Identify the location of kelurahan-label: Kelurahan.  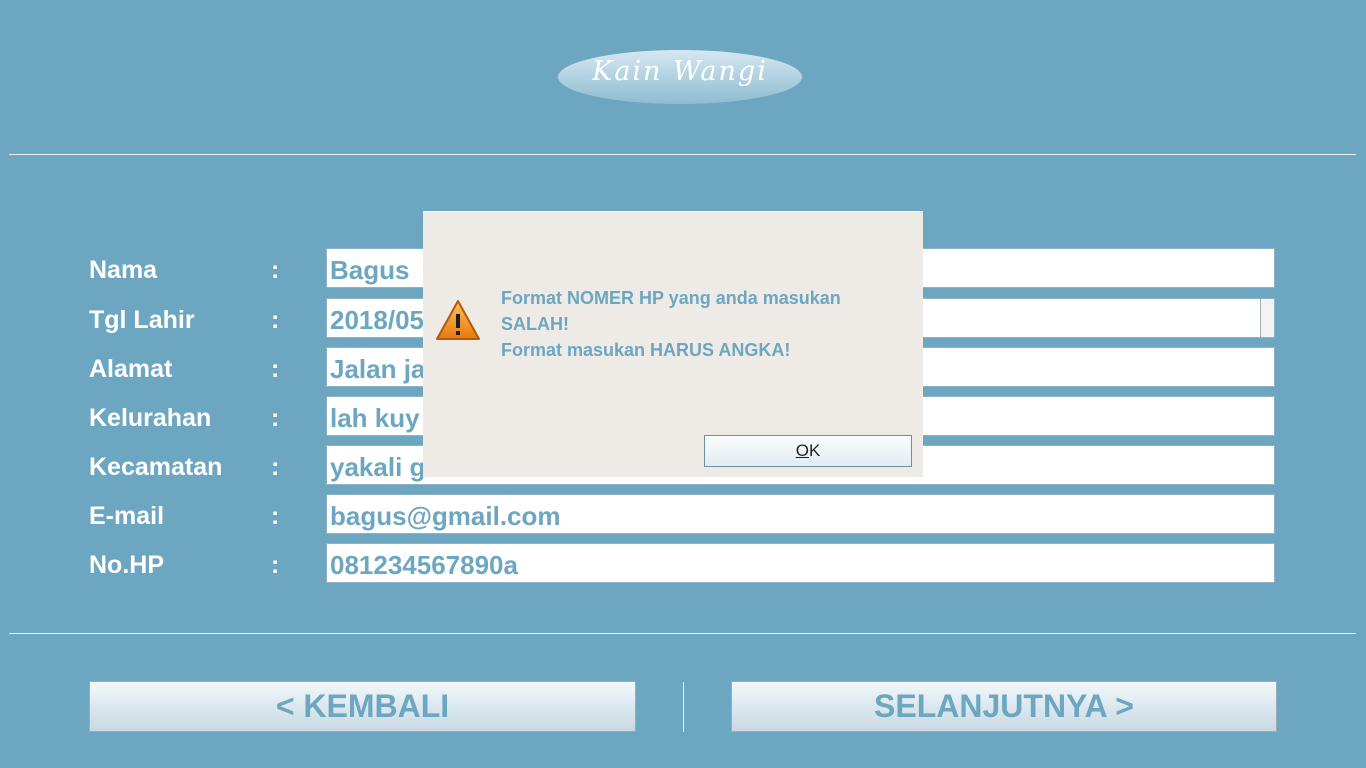
(150, 418).